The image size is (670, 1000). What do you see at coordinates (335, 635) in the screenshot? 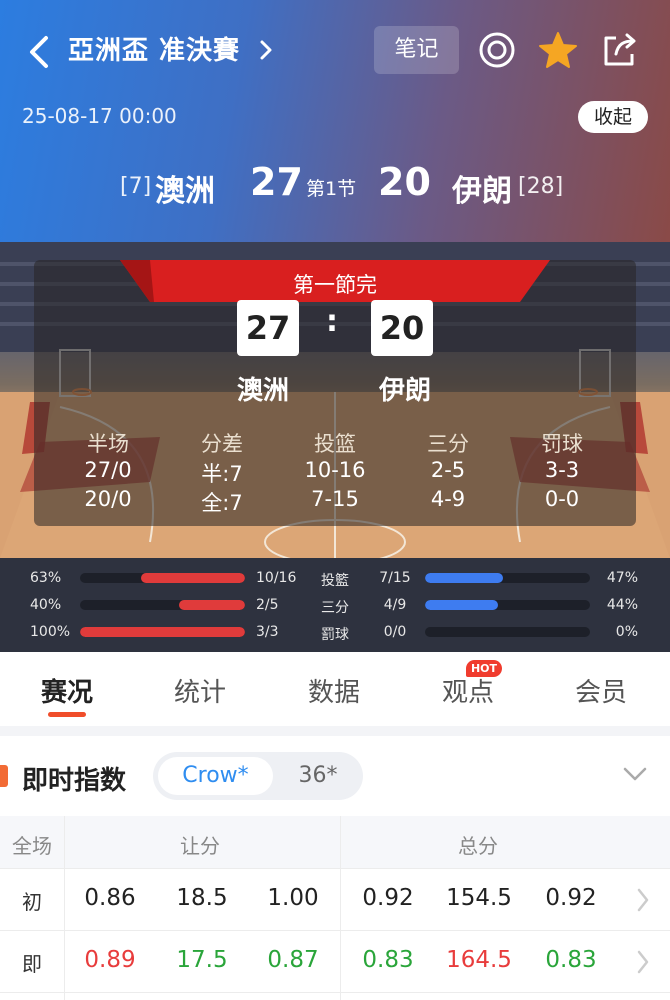
I see `compare-label: 罰球` at bounding box center [335, 635].